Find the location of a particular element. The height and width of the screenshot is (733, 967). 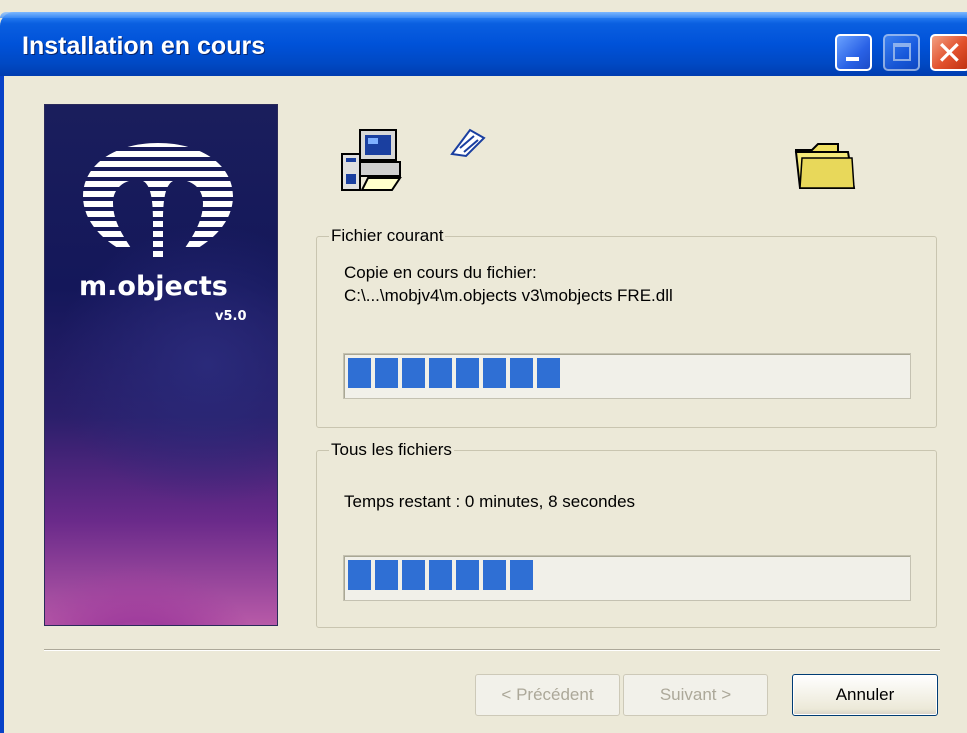

close-icon: ✕ is located at coordinates (948, 53).